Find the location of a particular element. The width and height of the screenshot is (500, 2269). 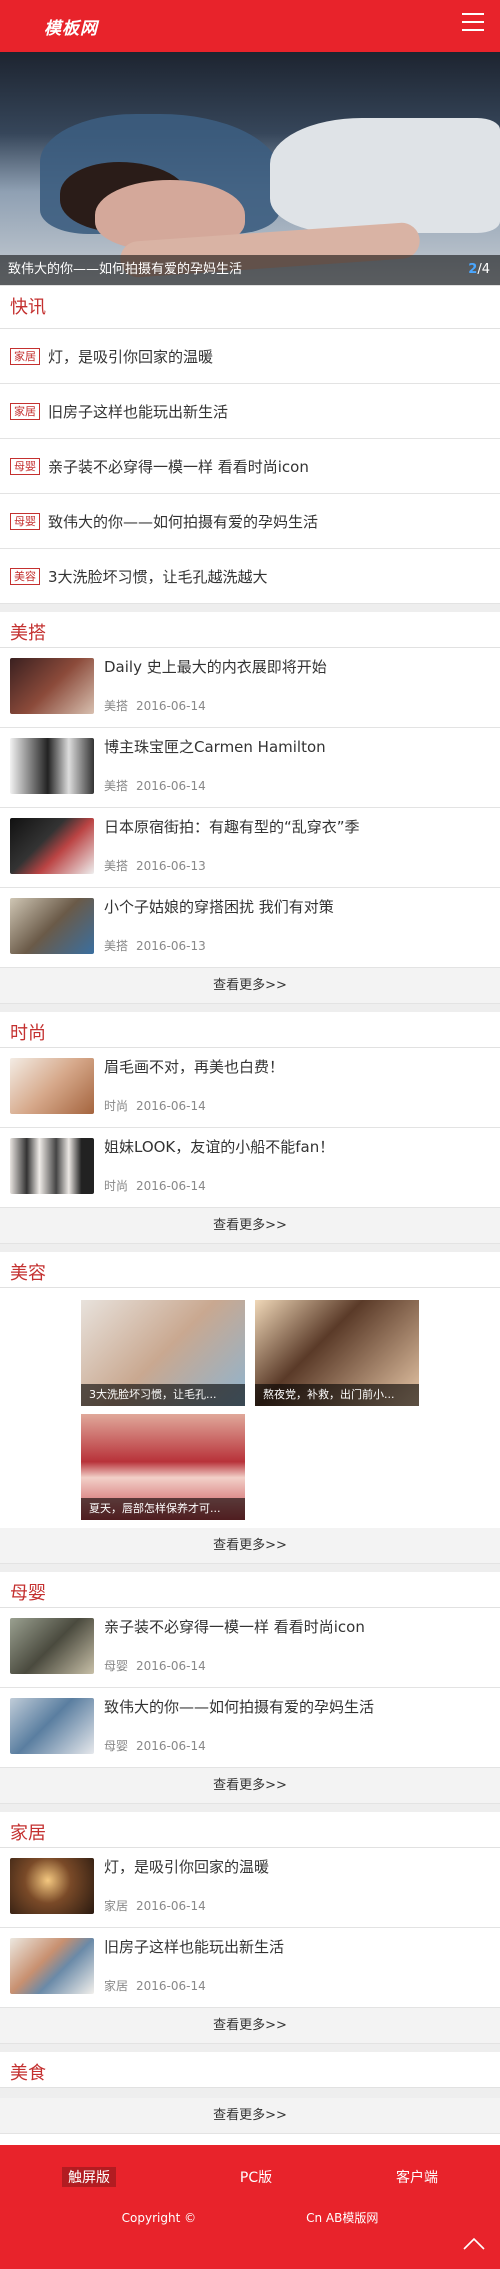

article-row: 亲子装不必穿得一模一样 看看时尚icon 母婴 2016-06-14 is located at coordinates (250, 1648).